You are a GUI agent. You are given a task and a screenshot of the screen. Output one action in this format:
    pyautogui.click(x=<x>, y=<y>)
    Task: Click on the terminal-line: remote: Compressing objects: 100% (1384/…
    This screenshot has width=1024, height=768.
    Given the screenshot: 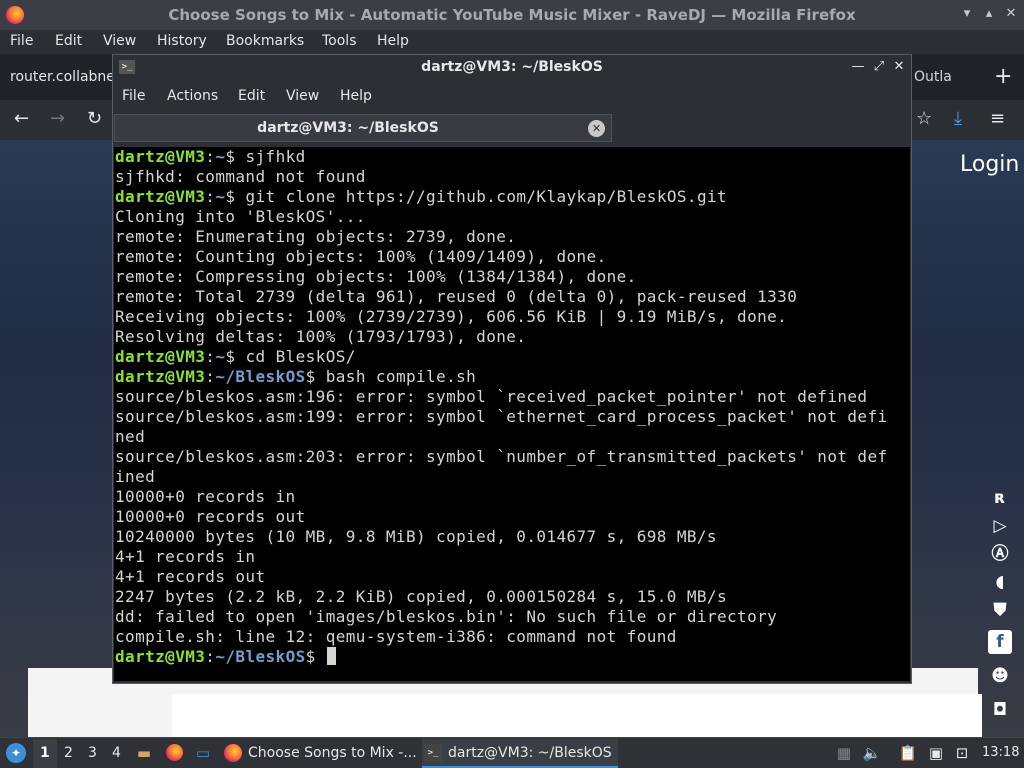 What is the action you would take?
    pyautogui.click(x=512, y=277)
    